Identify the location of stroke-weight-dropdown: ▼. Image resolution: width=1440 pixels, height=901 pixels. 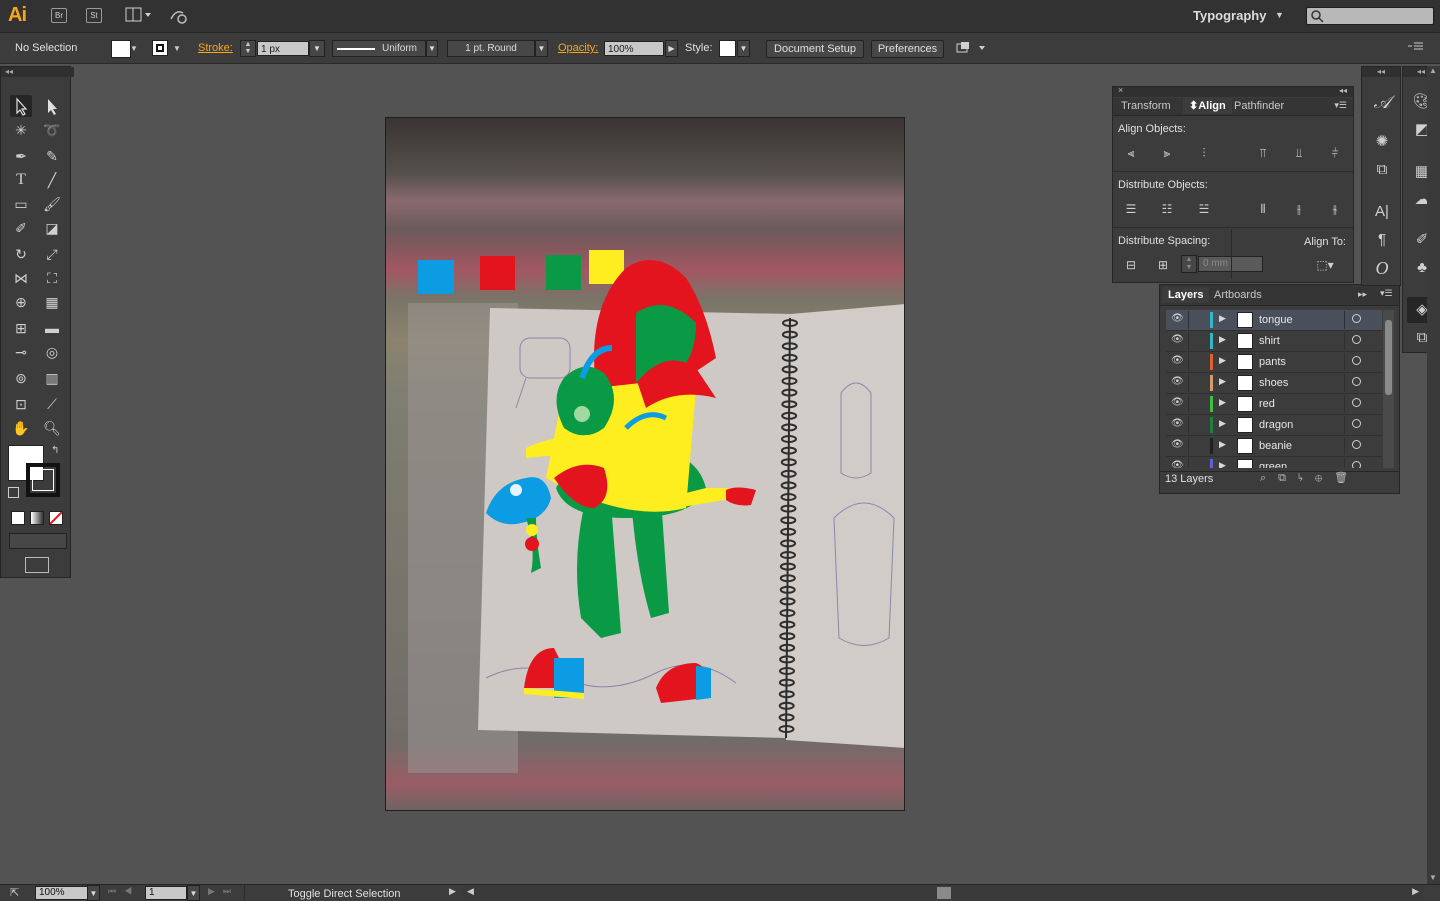
(317, 48).